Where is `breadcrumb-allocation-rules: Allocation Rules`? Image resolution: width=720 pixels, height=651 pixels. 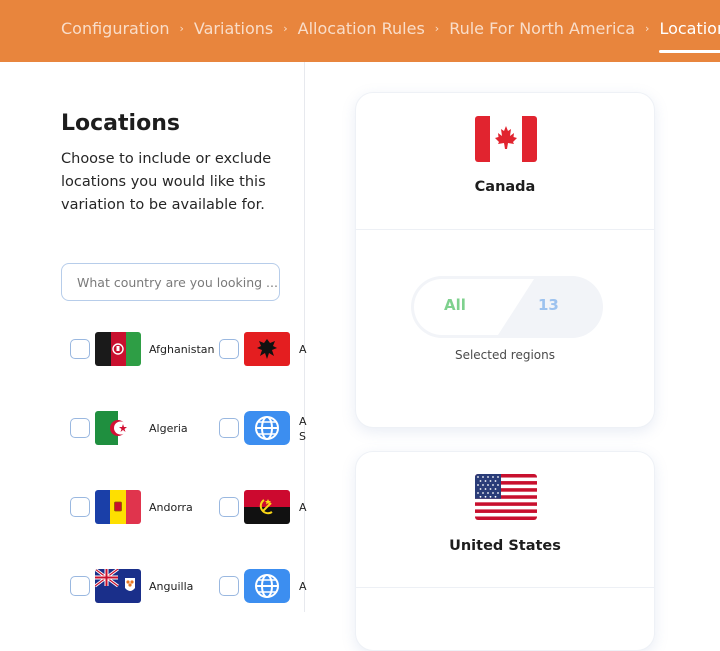 breadcrumb-allocation-rules: Allocation Rules is located at coordinates (361, 28).